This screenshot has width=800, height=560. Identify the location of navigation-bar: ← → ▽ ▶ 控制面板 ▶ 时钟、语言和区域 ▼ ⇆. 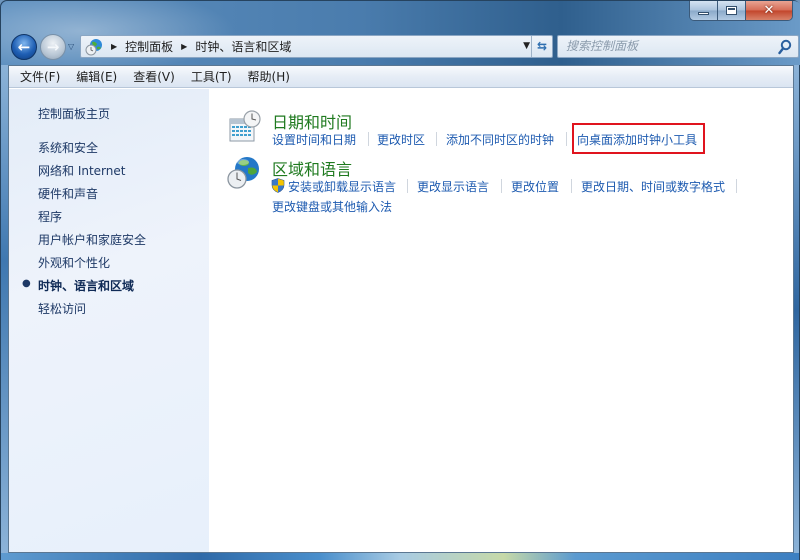
(404, 47).